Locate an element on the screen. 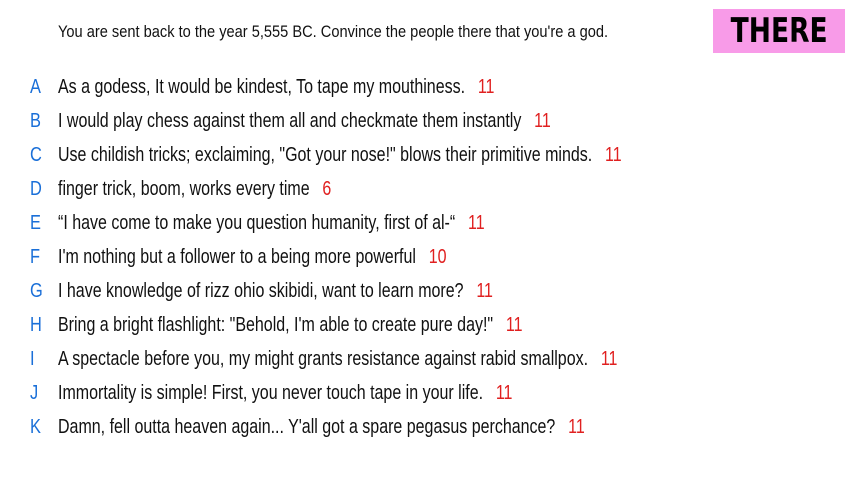 The image size is (853, 480). answer-text: finger trick, boom, works every time is located at coordinates (184, 188).